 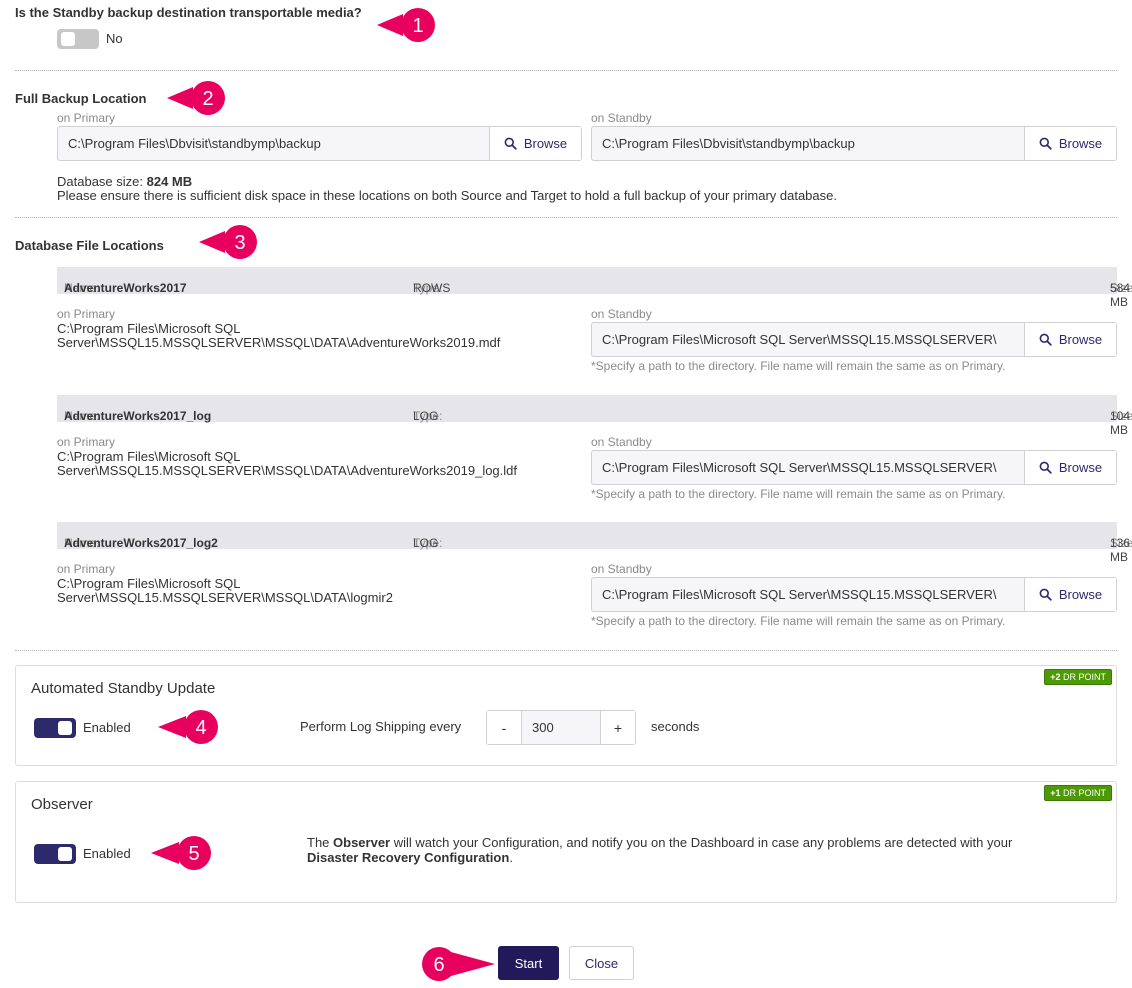 I want to click on auto-update-title: Automated Standby Update, so click(x=123, y=688).